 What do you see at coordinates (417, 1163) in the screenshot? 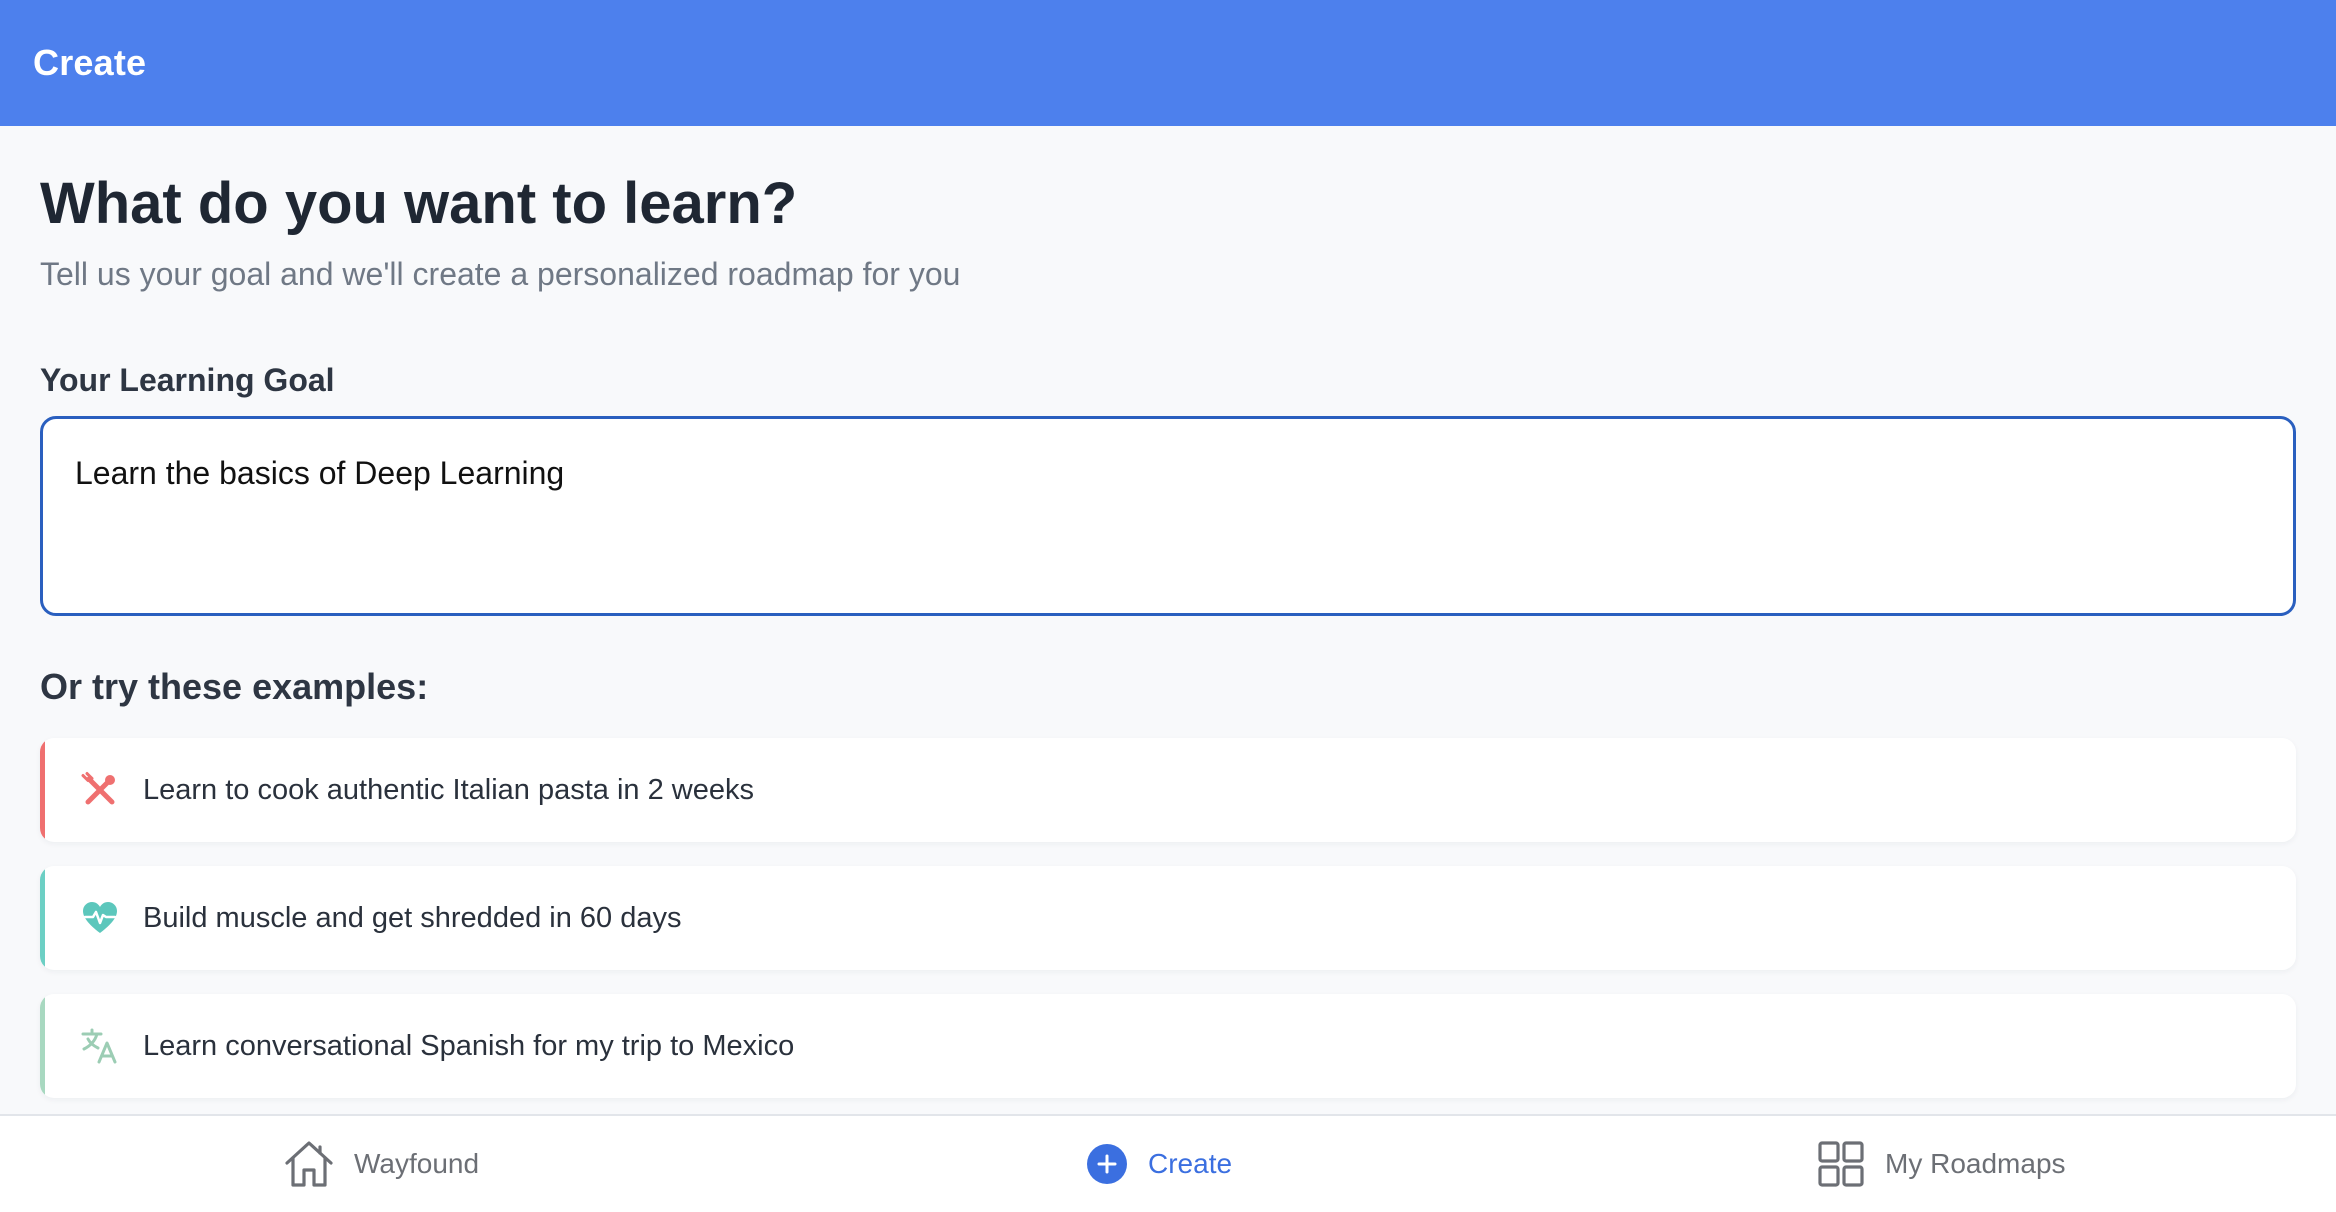
I see `tab-label: Wayfound` at bounding box center [417, 1163].